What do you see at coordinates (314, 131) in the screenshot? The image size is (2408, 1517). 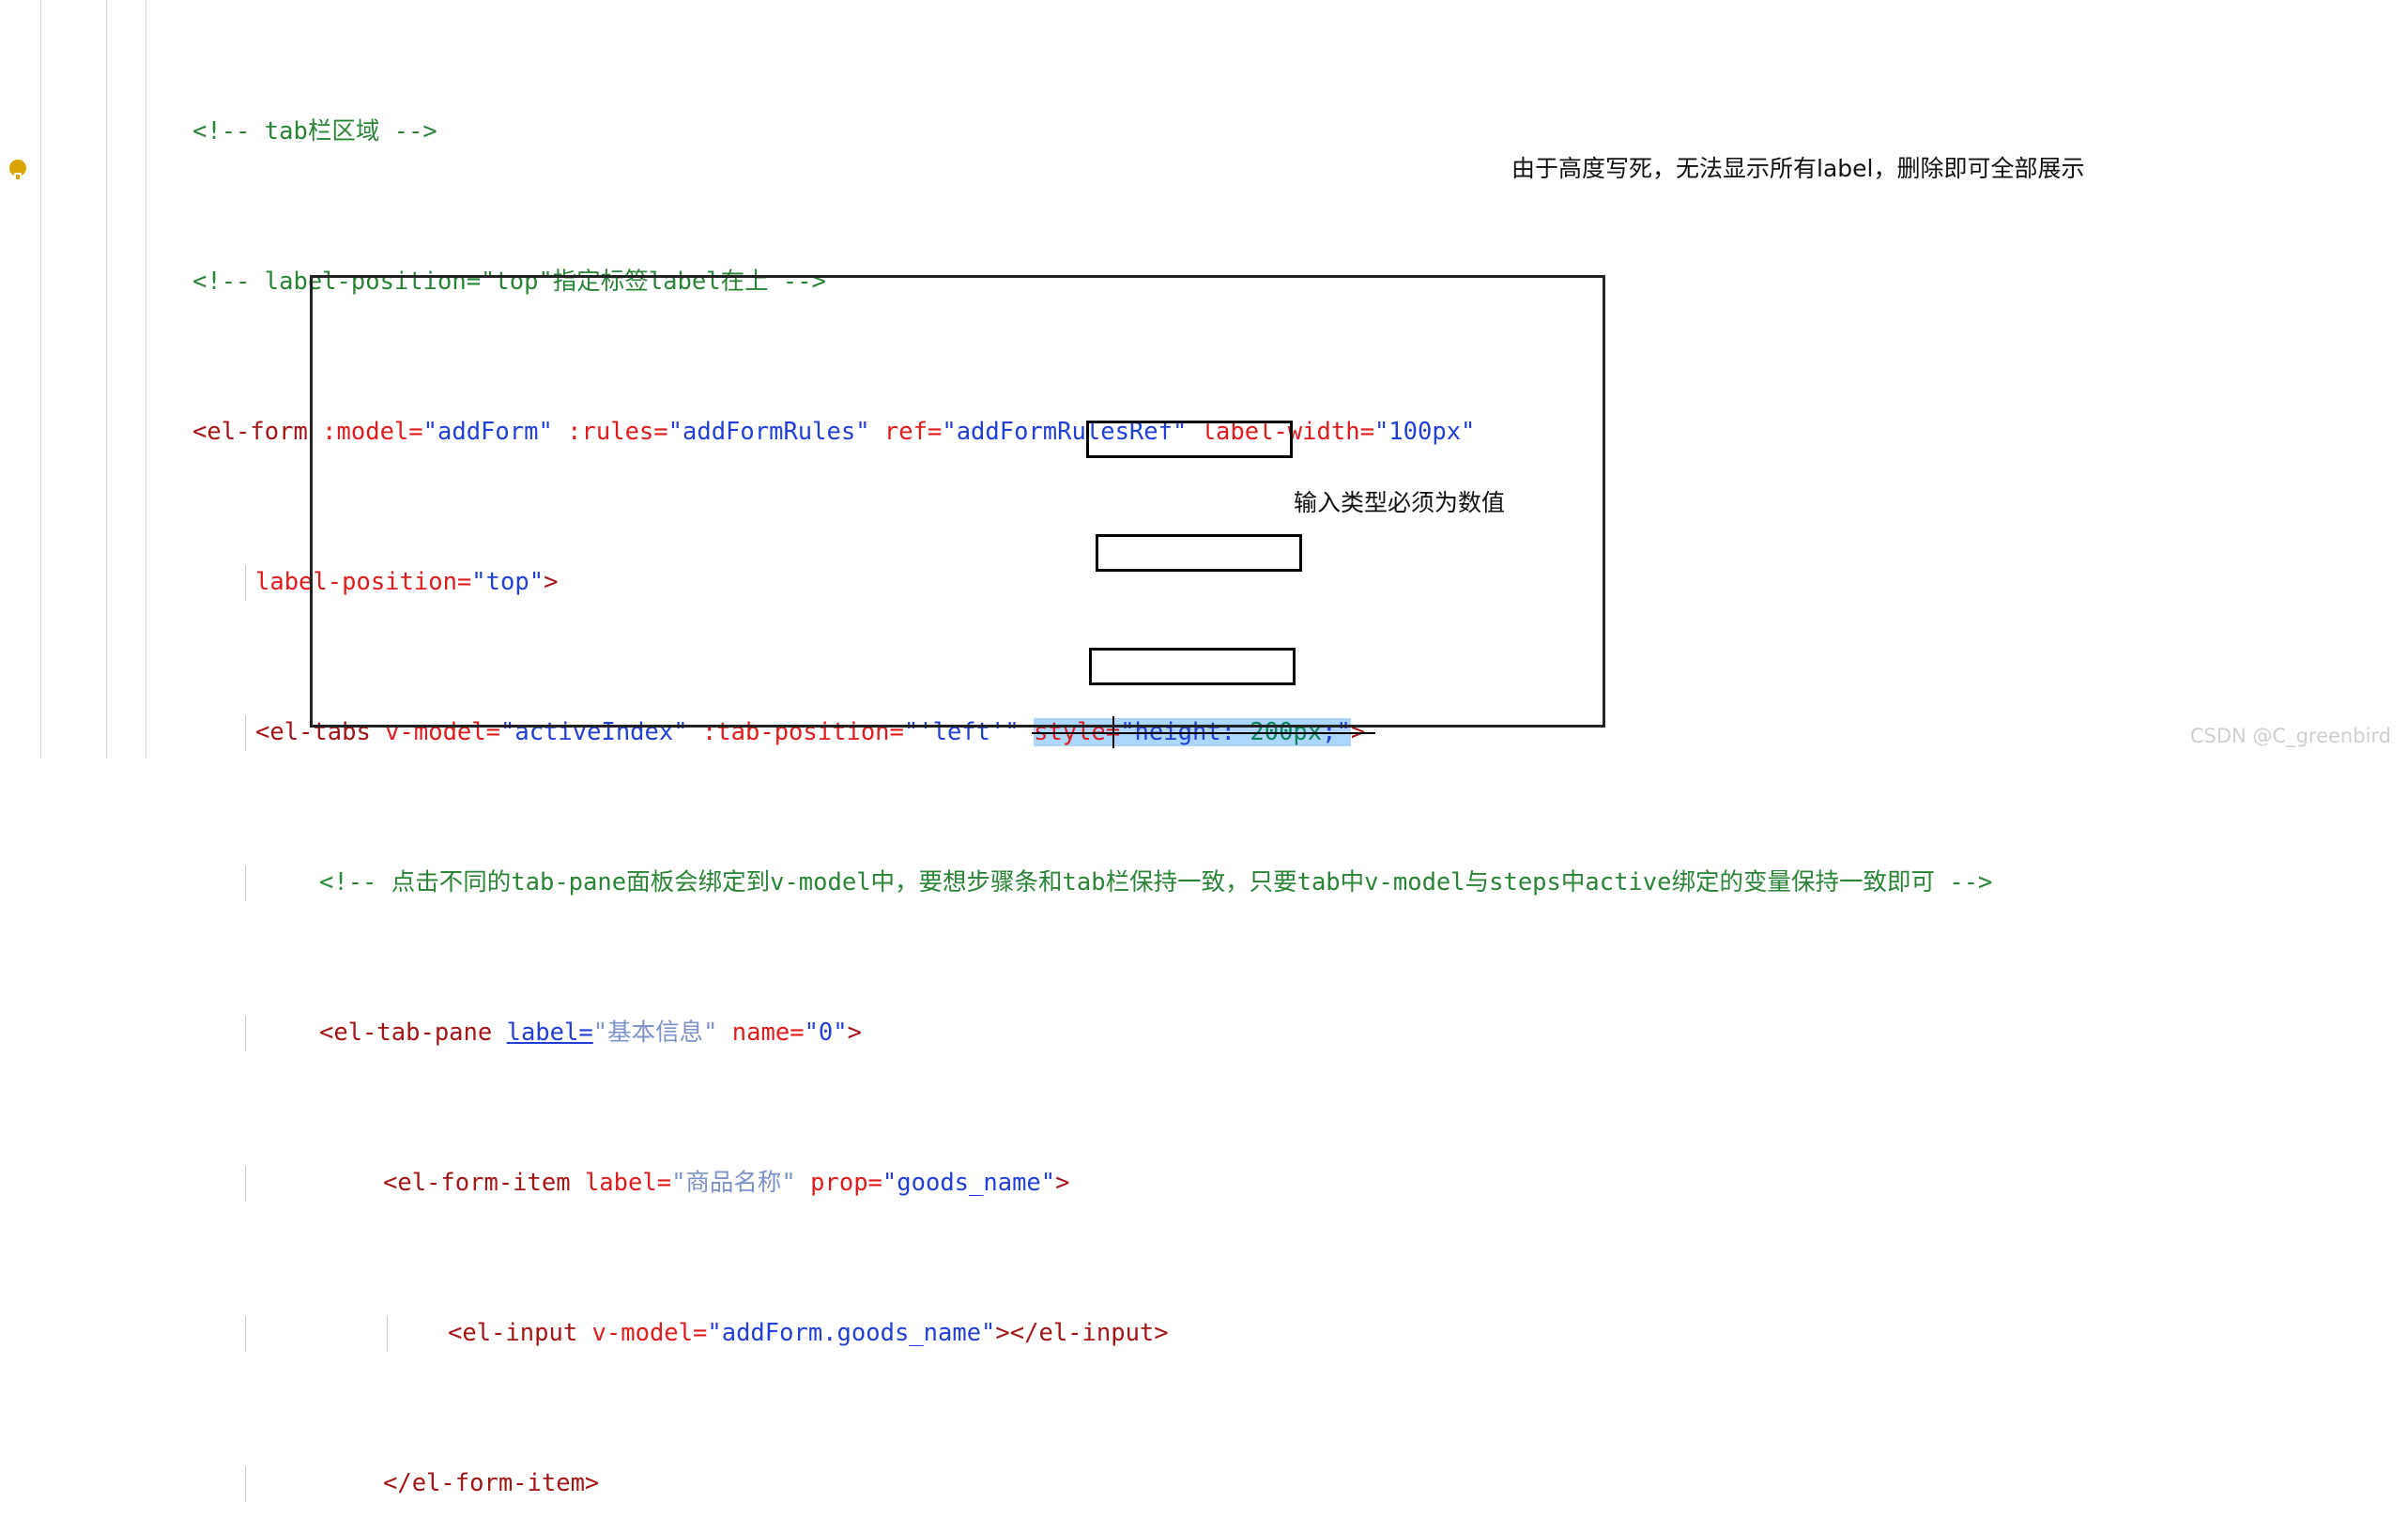 I see `comment-tab-area: <!-- tab栏区域 -->` at bounding box center [314, 131].